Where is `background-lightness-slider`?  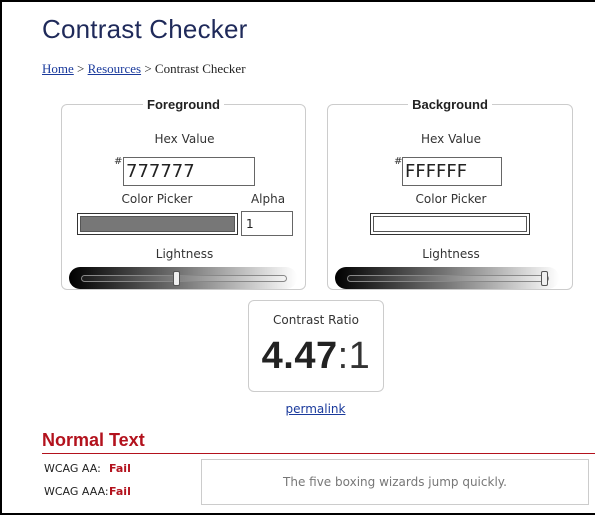
background-lightness-slider is located at coordinates (447, 278).